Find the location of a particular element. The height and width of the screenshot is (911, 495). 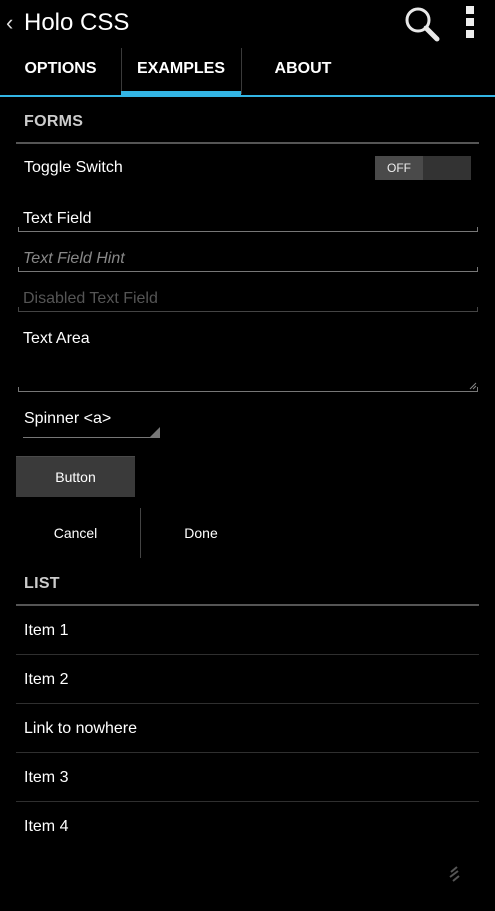

resize-grip-icon is located at coordinates (454, 874).